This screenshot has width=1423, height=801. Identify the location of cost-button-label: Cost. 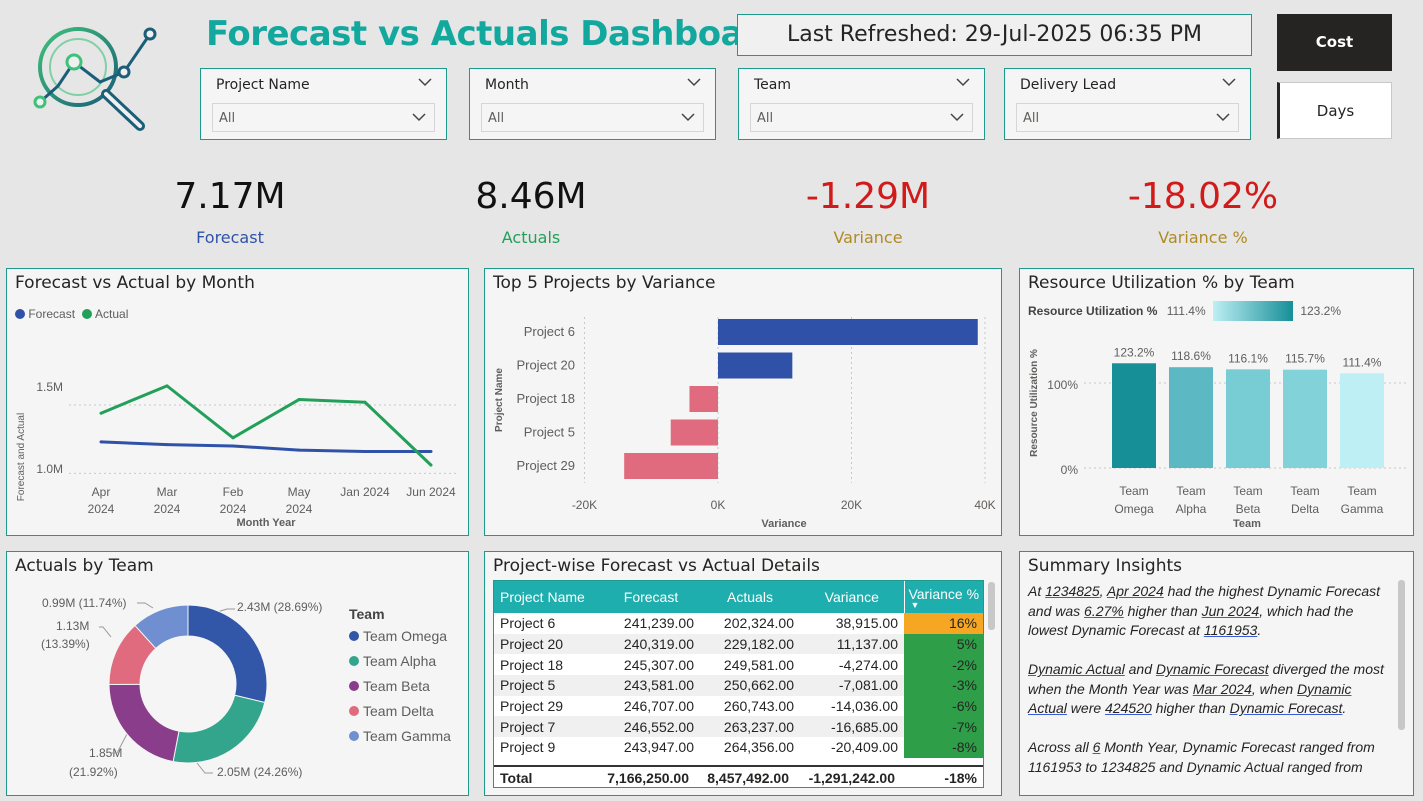
(1334, 42).